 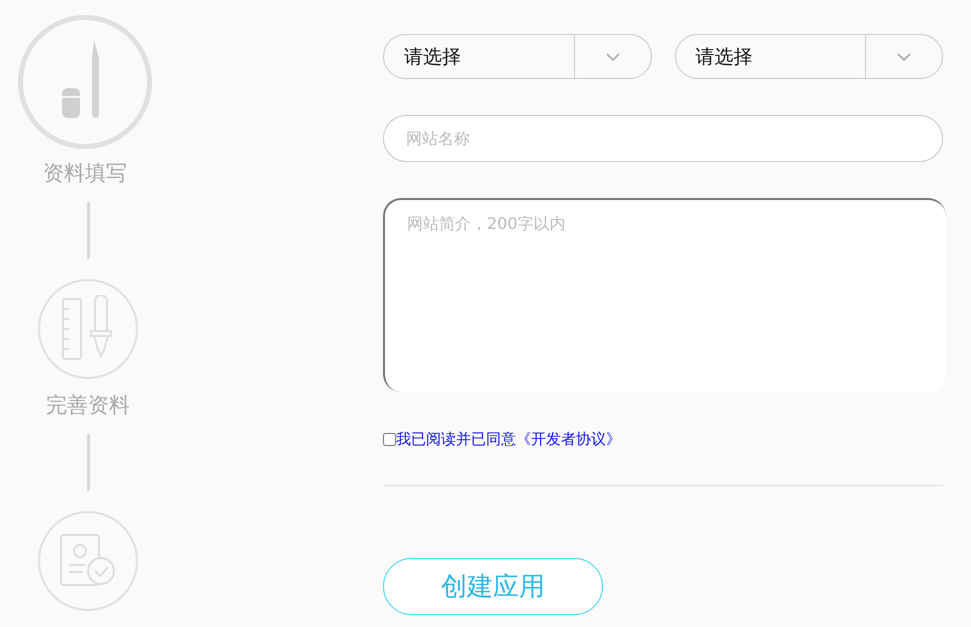 I want to click on profile-check-icon, so click(x=88, y=561).